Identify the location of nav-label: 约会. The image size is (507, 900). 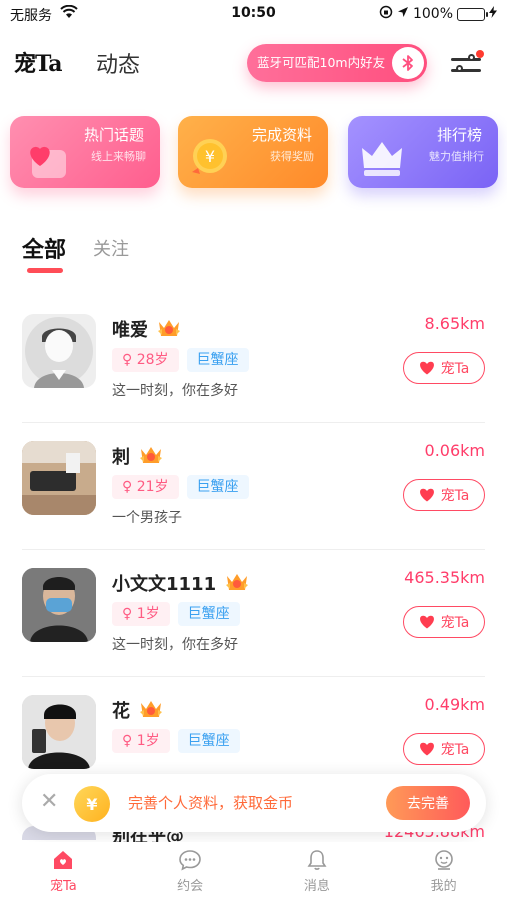
(190, 886).